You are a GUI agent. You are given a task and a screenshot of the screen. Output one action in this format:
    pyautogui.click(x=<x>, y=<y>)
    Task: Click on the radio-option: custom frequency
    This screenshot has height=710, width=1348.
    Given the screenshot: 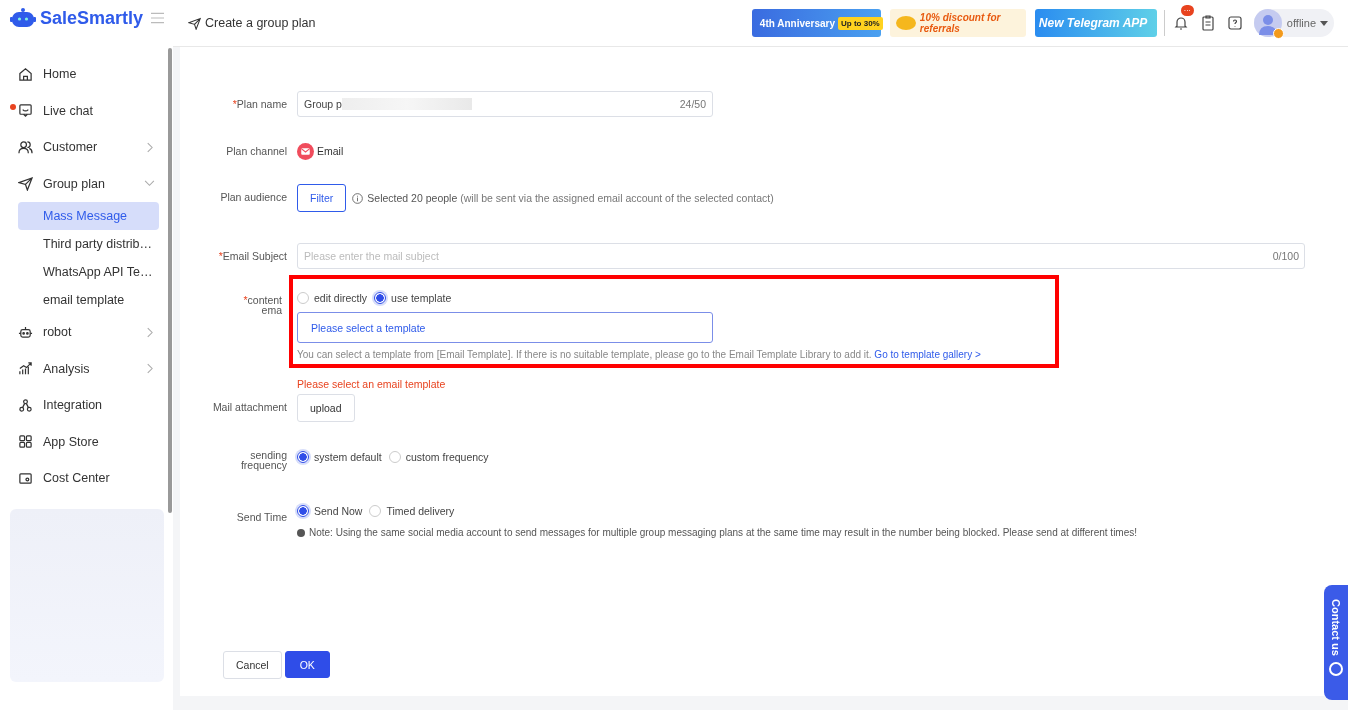 What is the action you would take?
    pyautogui.click(x=438, y=457)
    